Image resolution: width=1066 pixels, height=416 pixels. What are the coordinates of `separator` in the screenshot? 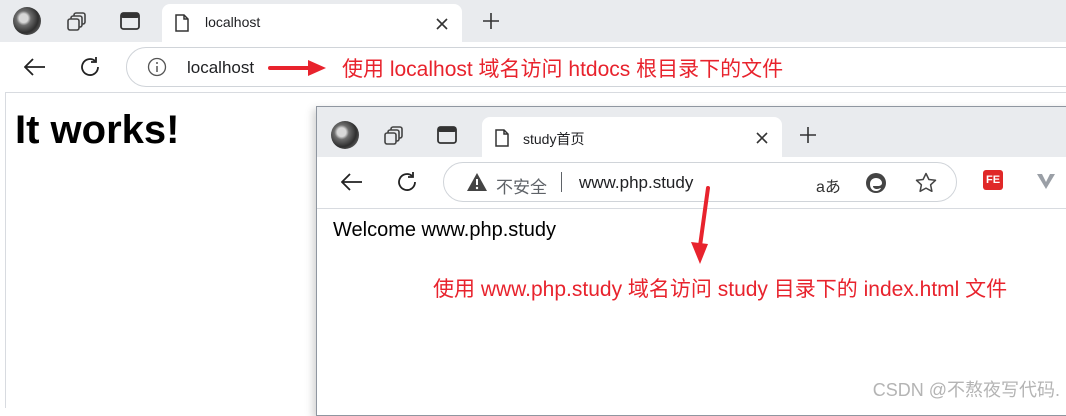 It's located at (561, 182).